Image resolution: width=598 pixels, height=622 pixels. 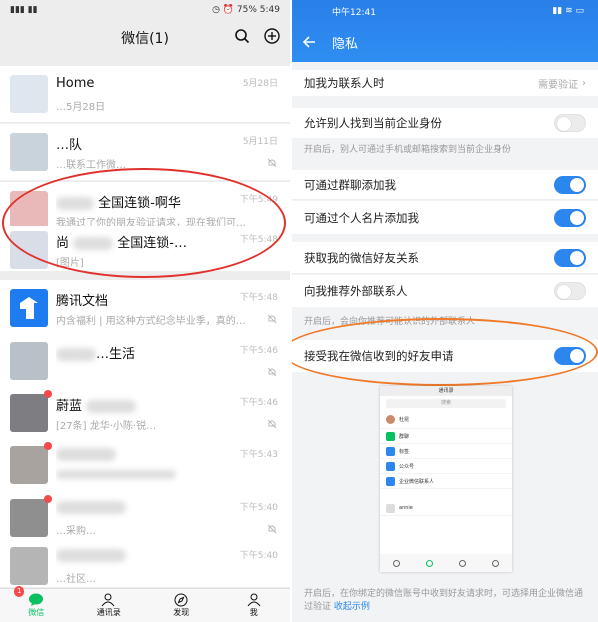 What do you see at coordinates (145, 361) in the screenshot?
I see `chat-item: …生活 下午5:46` at bounding box center [145, 361].